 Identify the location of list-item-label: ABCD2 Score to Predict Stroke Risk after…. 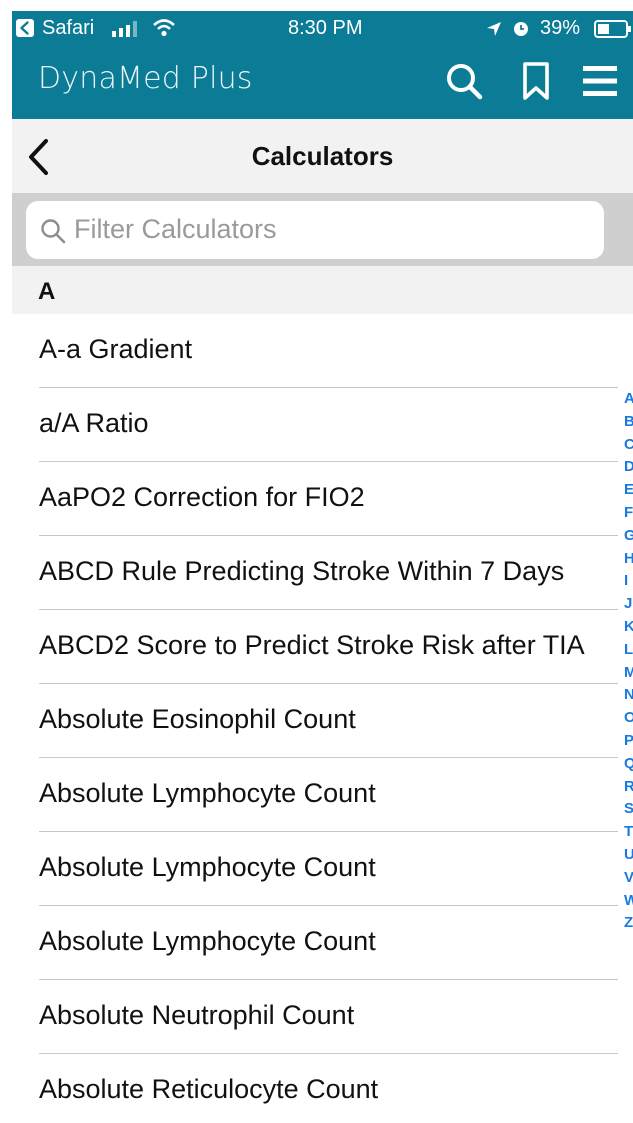
(312, 645).